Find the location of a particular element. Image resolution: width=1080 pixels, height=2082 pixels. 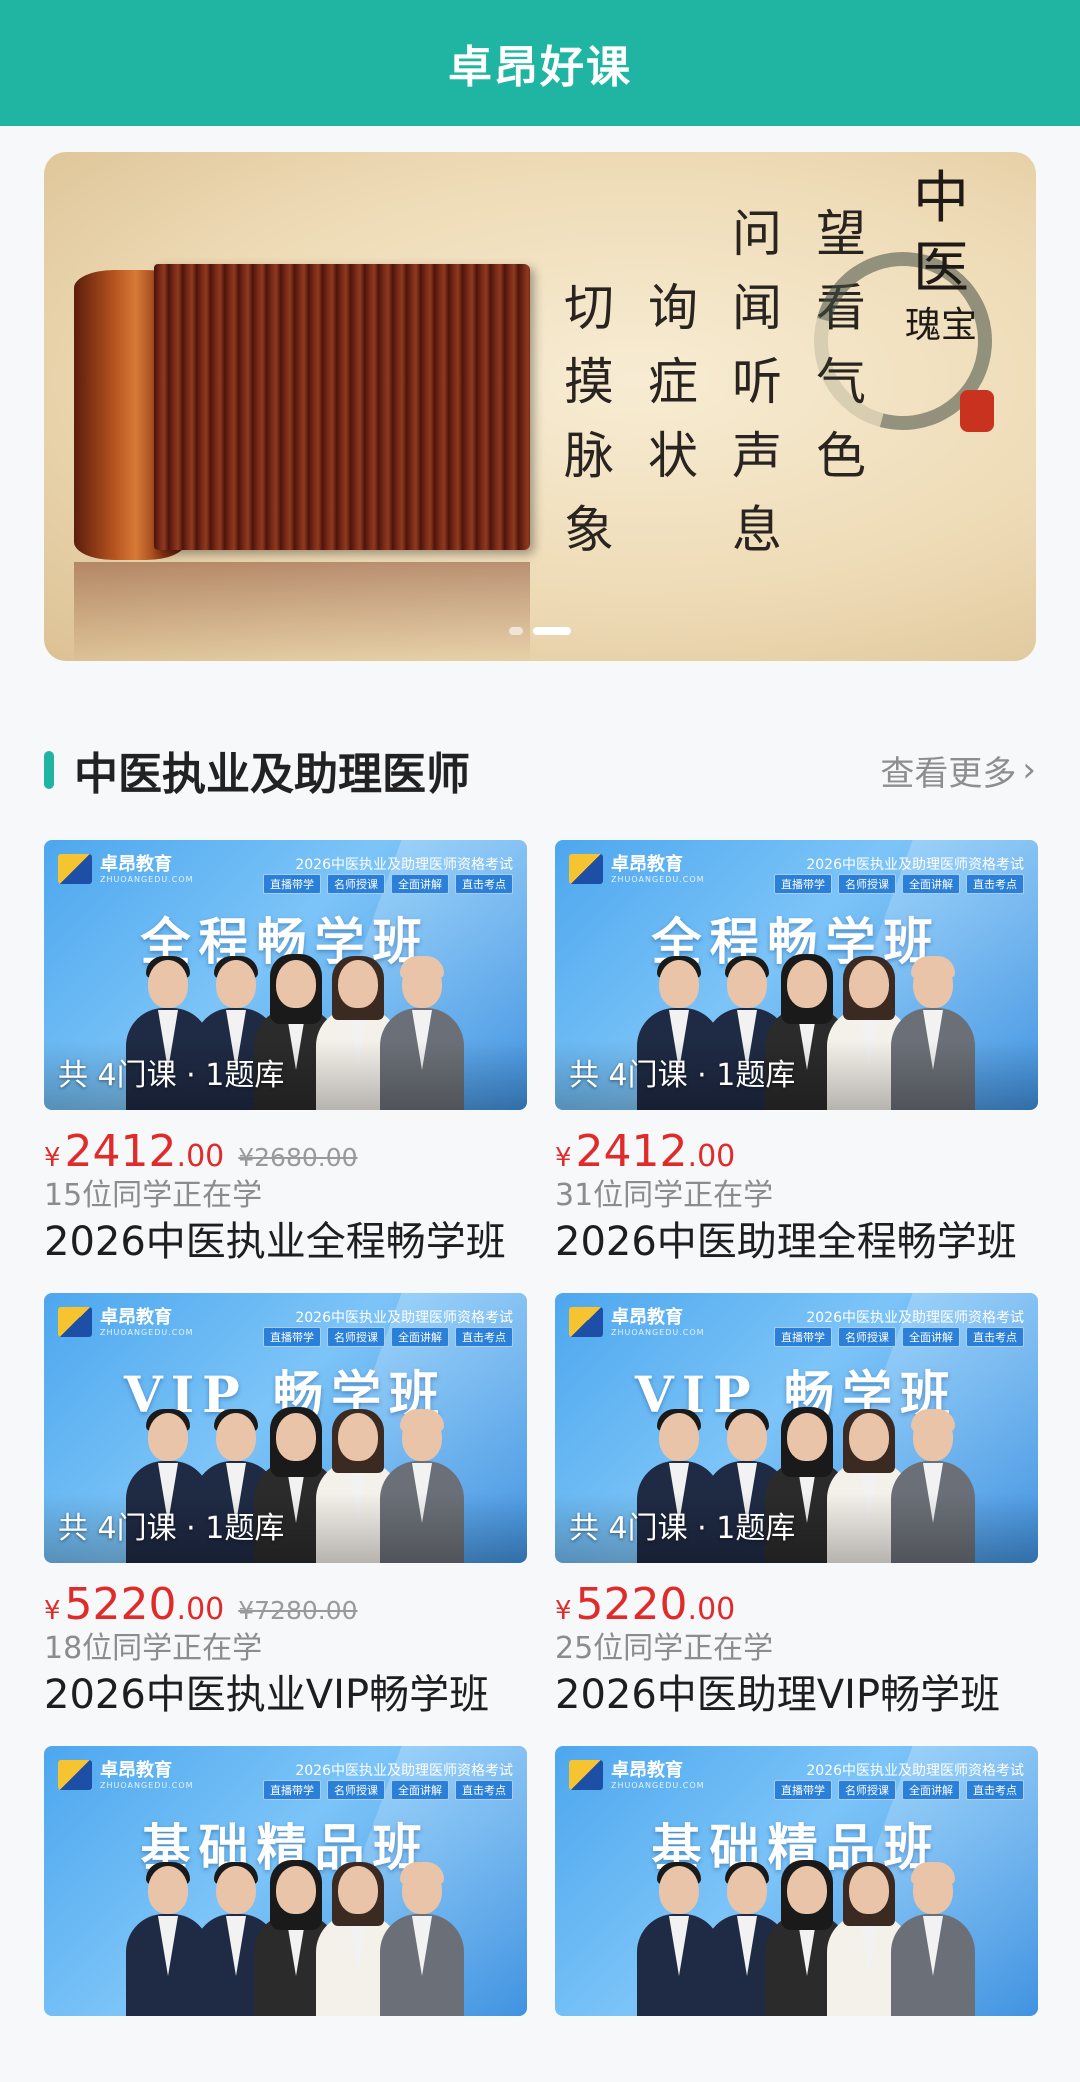

calligraphy-char: 息 is located at coordinates (757, 530).